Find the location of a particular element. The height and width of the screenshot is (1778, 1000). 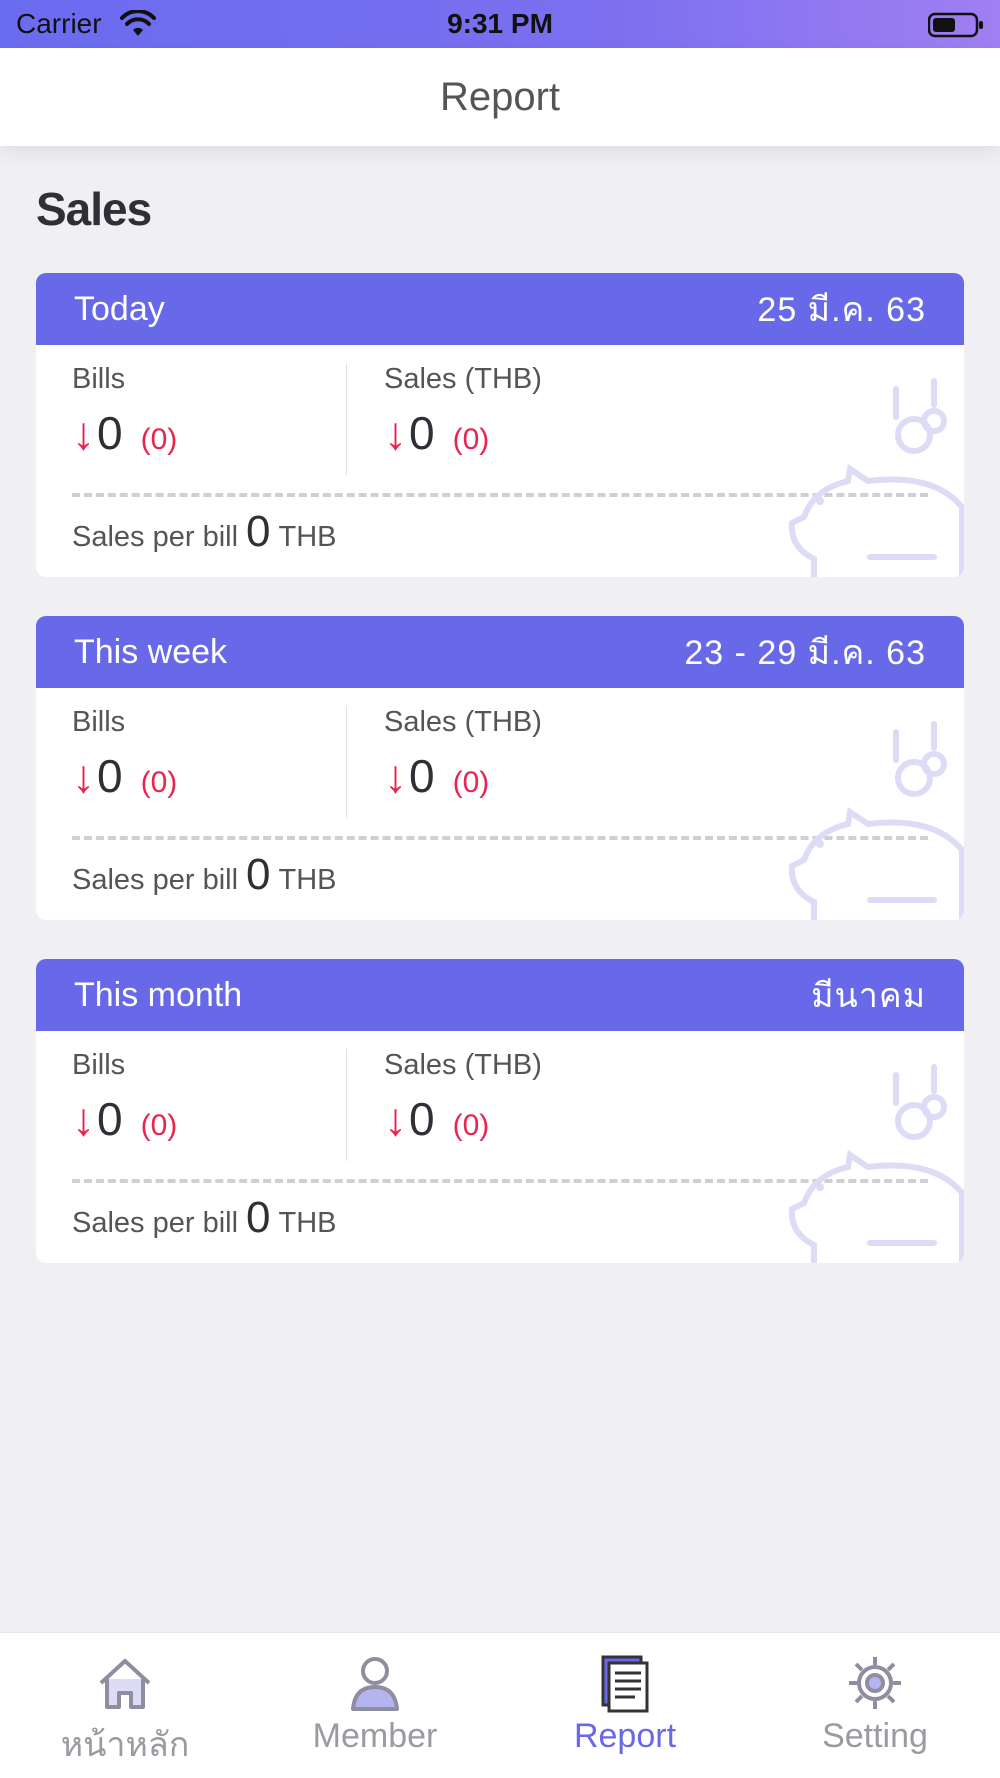

battery-icon is located at coordinates (955, 25).